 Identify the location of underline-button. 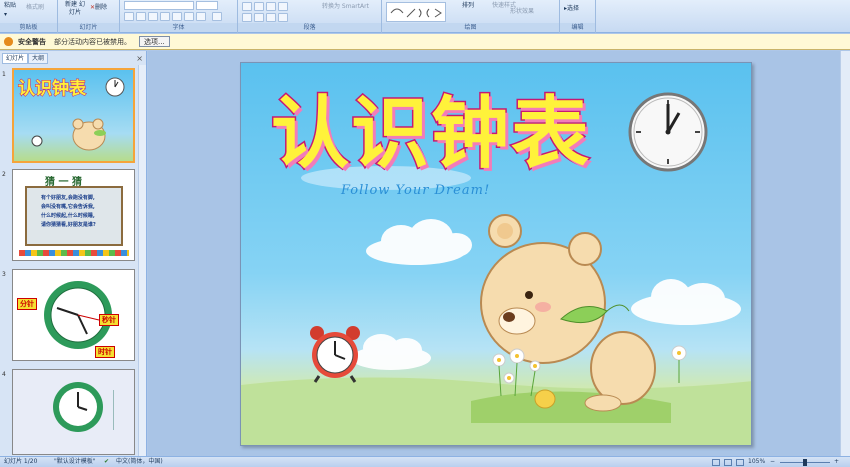
(153, 16).